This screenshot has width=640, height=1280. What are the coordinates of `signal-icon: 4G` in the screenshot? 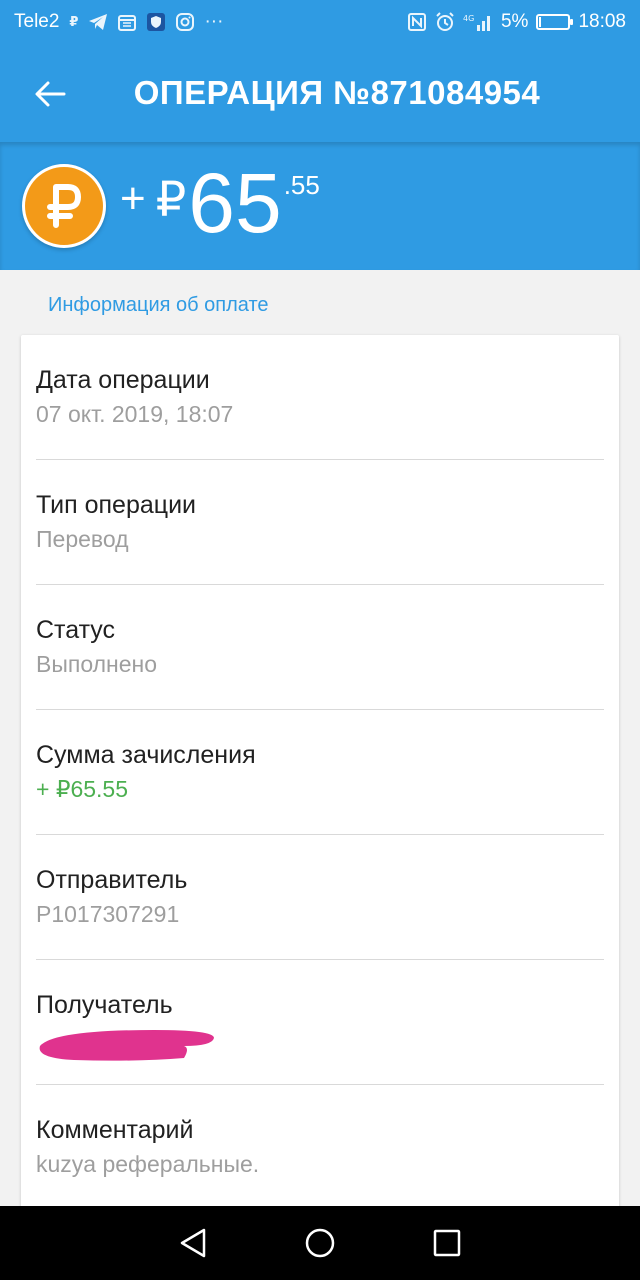 It's located at (478, 22).